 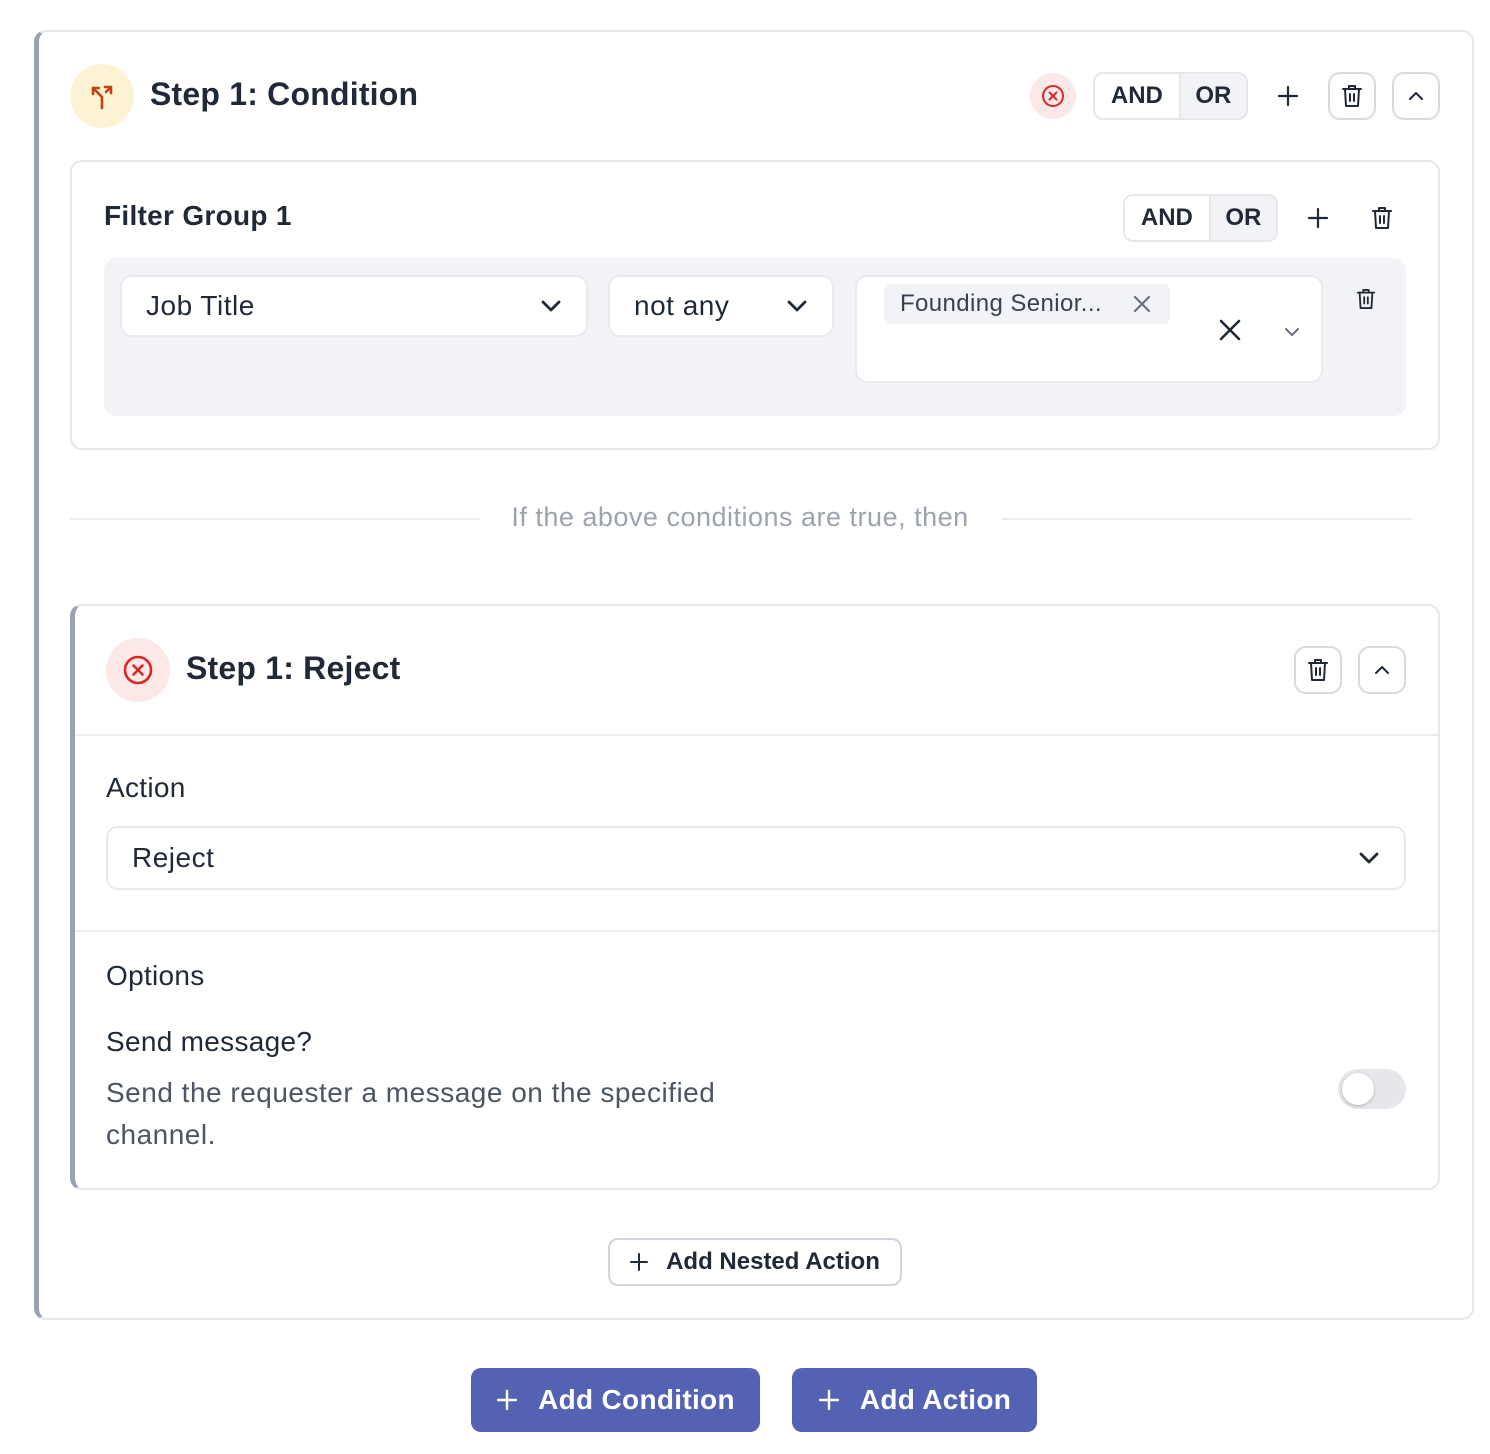 I want to click on add-condition-button: Add Condition, so click(x=615, y=1400).